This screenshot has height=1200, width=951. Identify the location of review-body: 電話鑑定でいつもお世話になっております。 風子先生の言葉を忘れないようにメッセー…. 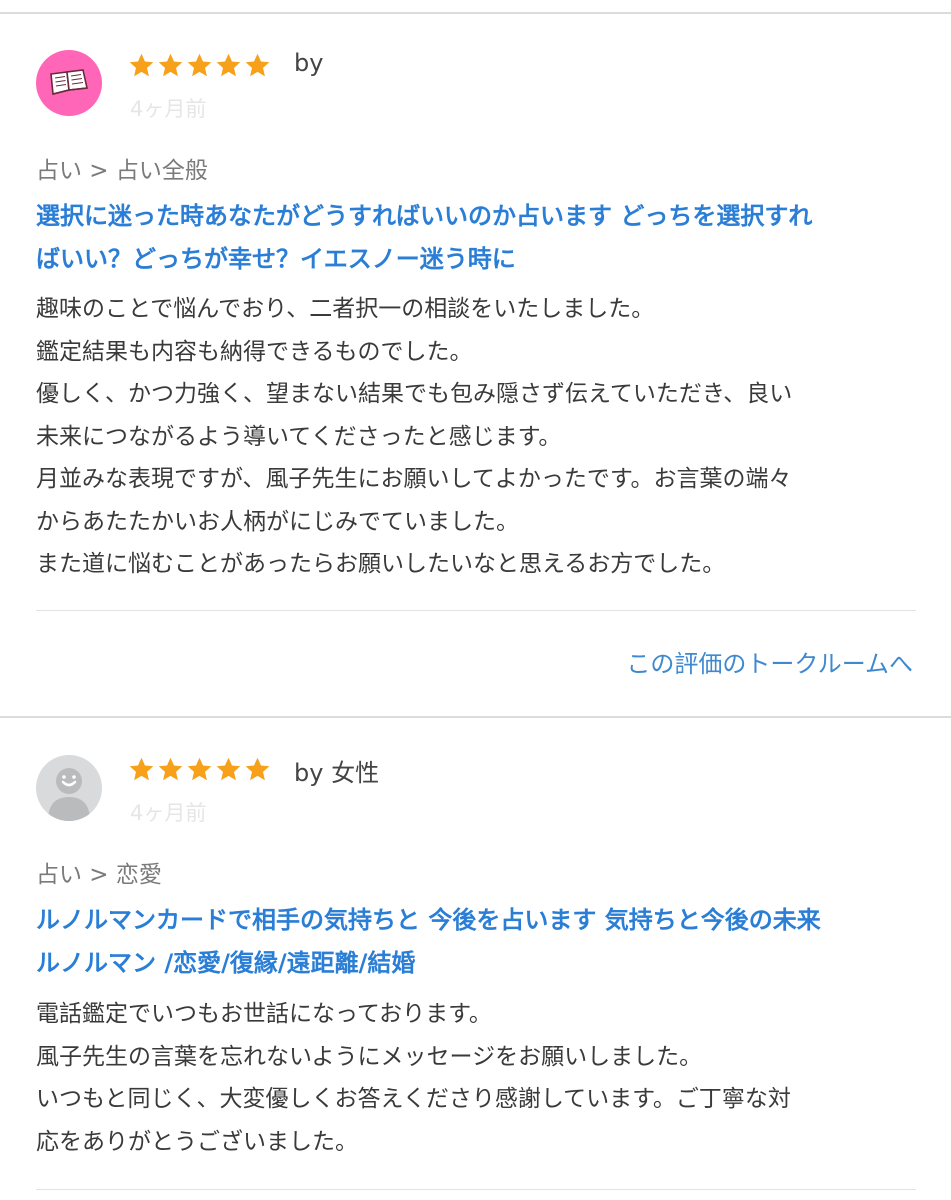
(481, 1078).